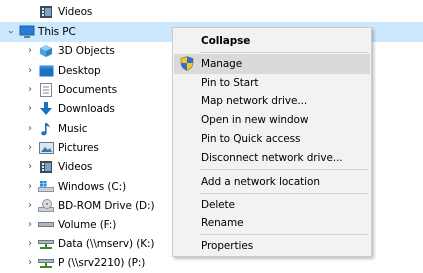  Describe the element at coordinates (222, 223) in the screenshot. I see `menu-item-label: Rename` at that location.